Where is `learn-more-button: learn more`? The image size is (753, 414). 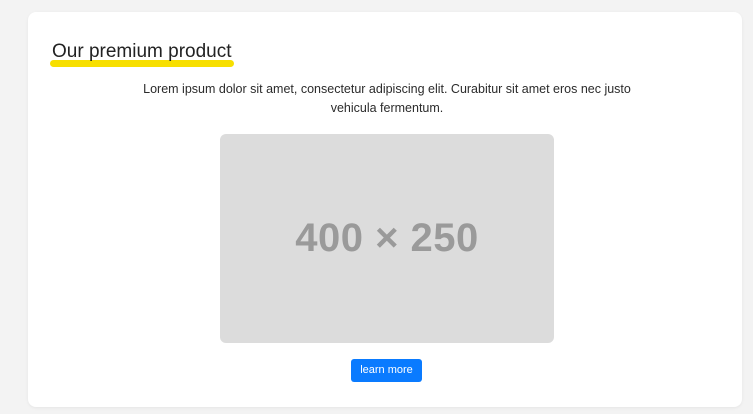 learn-more-button: learn more is located at coordinates (386, 370).